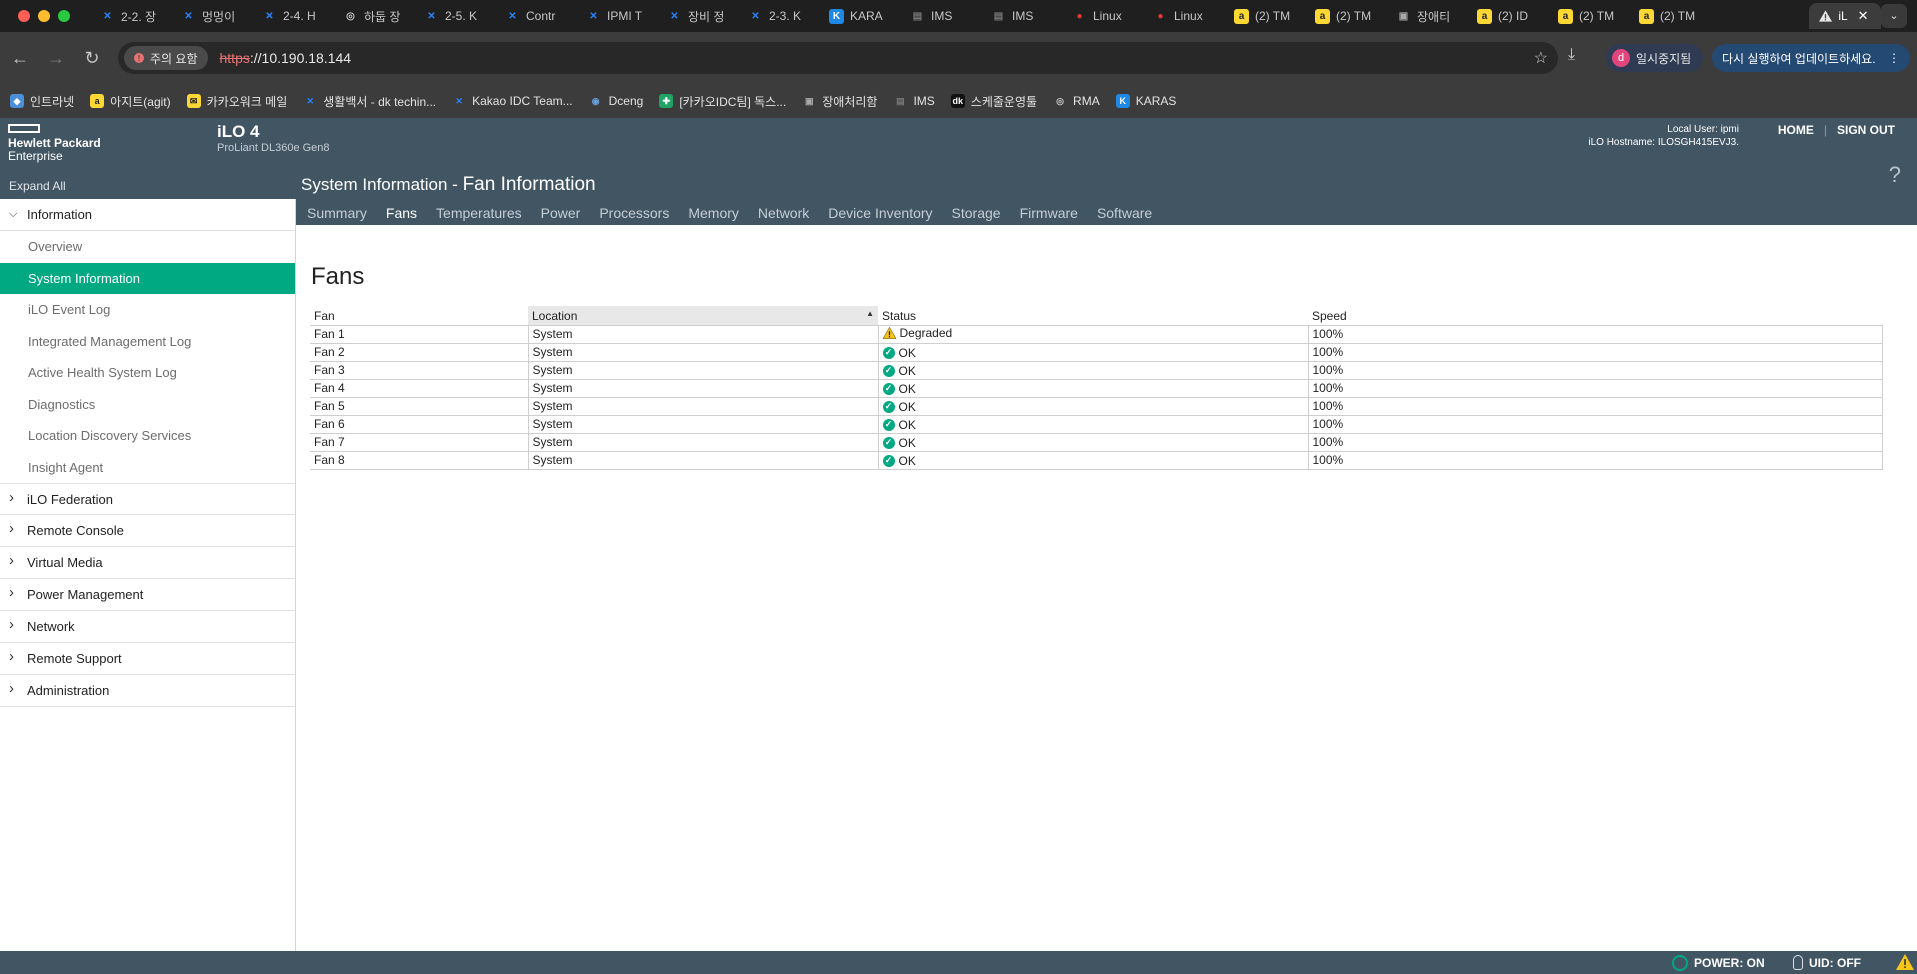 The height and width of the screenshot is (974, 1917). I want to click on kebab-menu-icon: ⋮, so click(1894, 58).